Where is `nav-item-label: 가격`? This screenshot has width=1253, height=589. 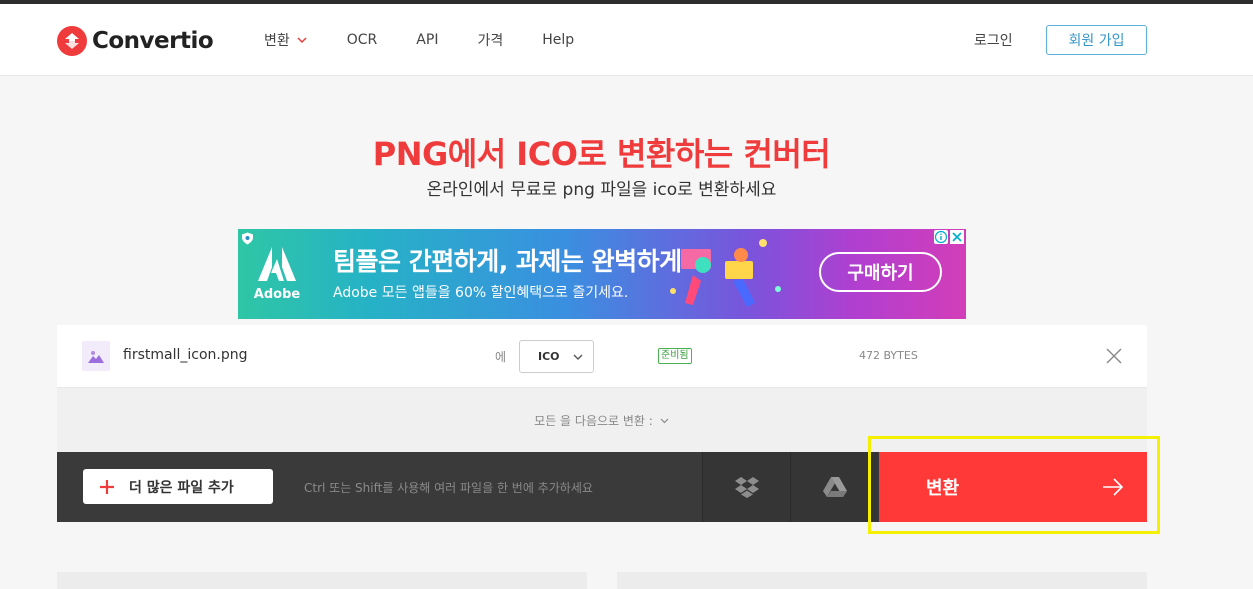 nav-item-label: 가격 is located at coordinates (490, 41).